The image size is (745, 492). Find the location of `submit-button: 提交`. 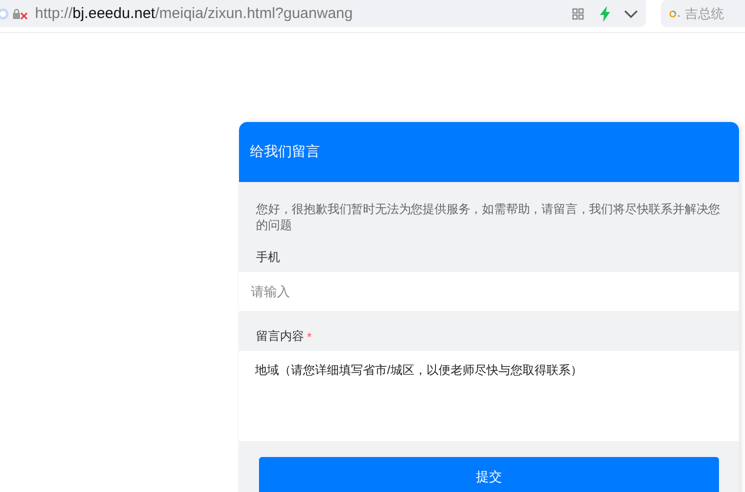

submit-button: 提交 is located at coordinates (489, 474).